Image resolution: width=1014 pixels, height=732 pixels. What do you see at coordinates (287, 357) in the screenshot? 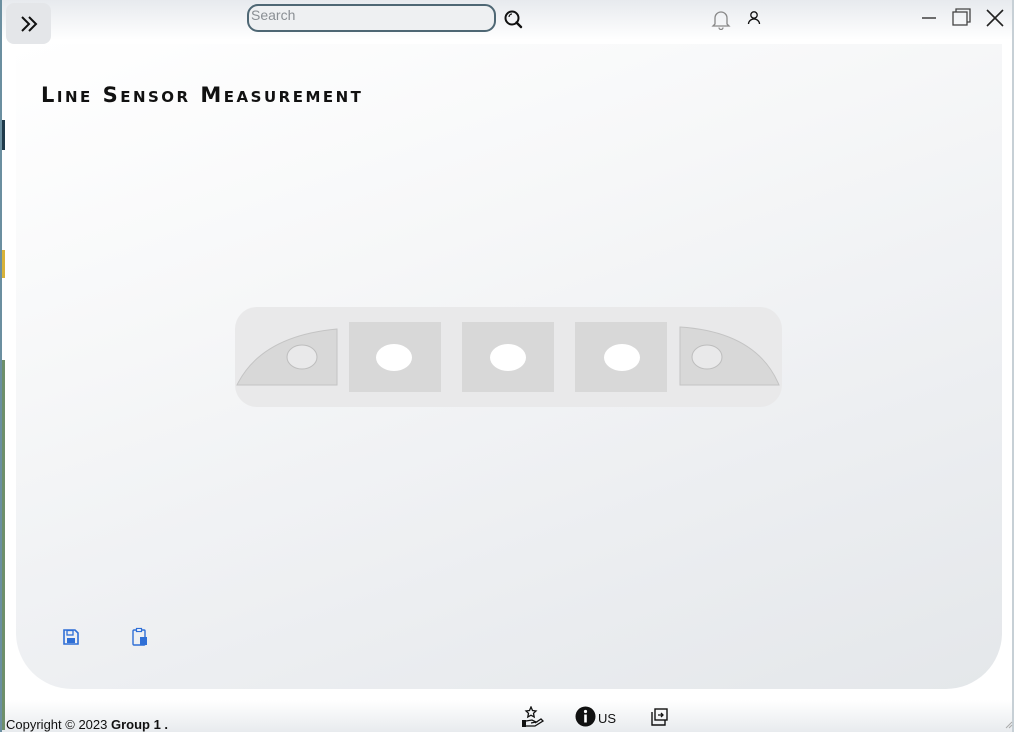
I see `sensor-left-end` at bounding box center [287, 357].